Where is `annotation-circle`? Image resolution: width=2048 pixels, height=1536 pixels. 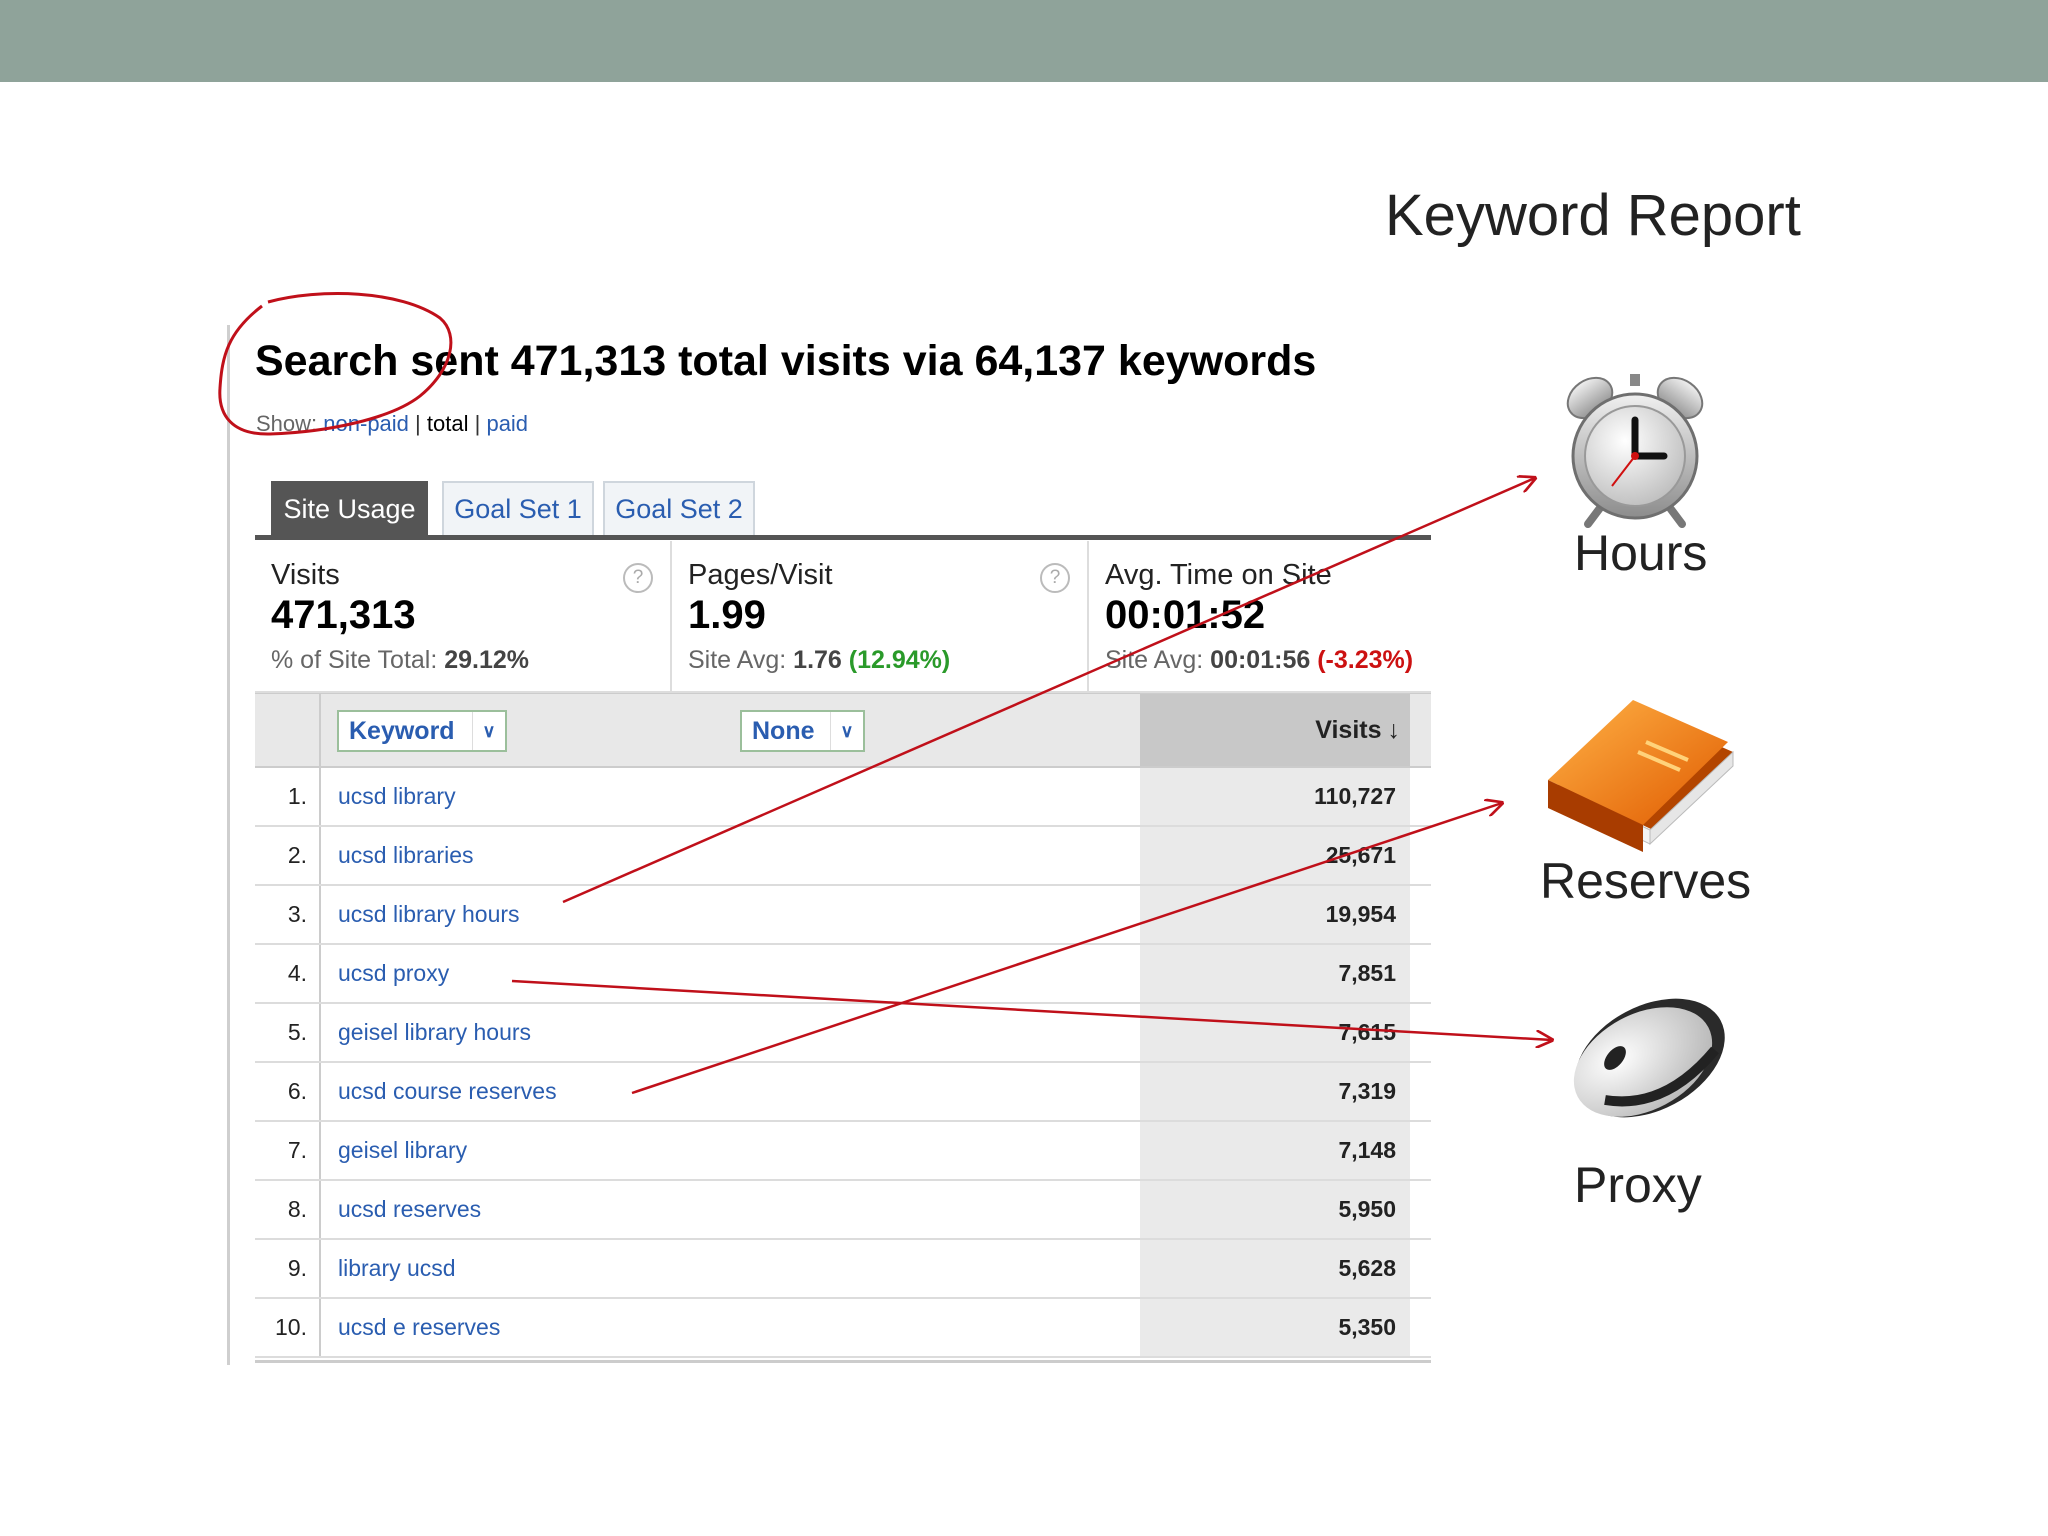 annotation-circle is located at coordinates (335, 364).